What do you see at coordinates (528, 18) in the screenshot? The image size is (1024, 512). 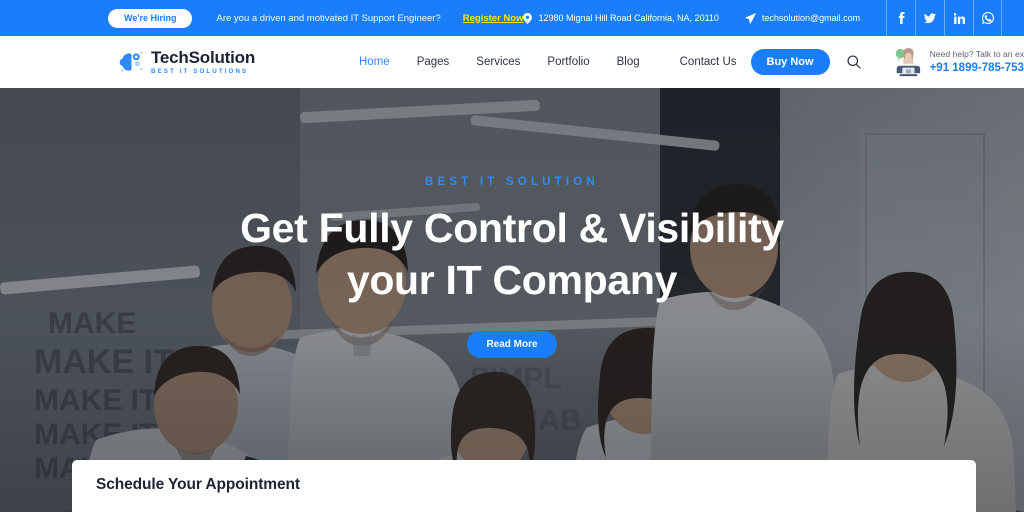 I see `location-pin-icon` at bounding box center [528, 18].